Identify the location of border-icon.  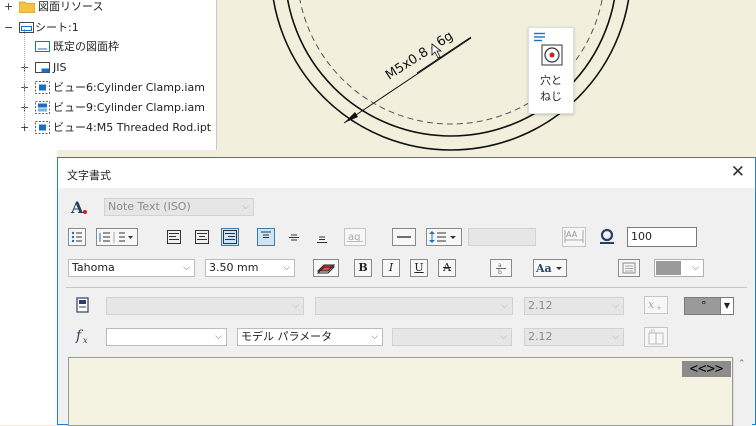
(43, 46).